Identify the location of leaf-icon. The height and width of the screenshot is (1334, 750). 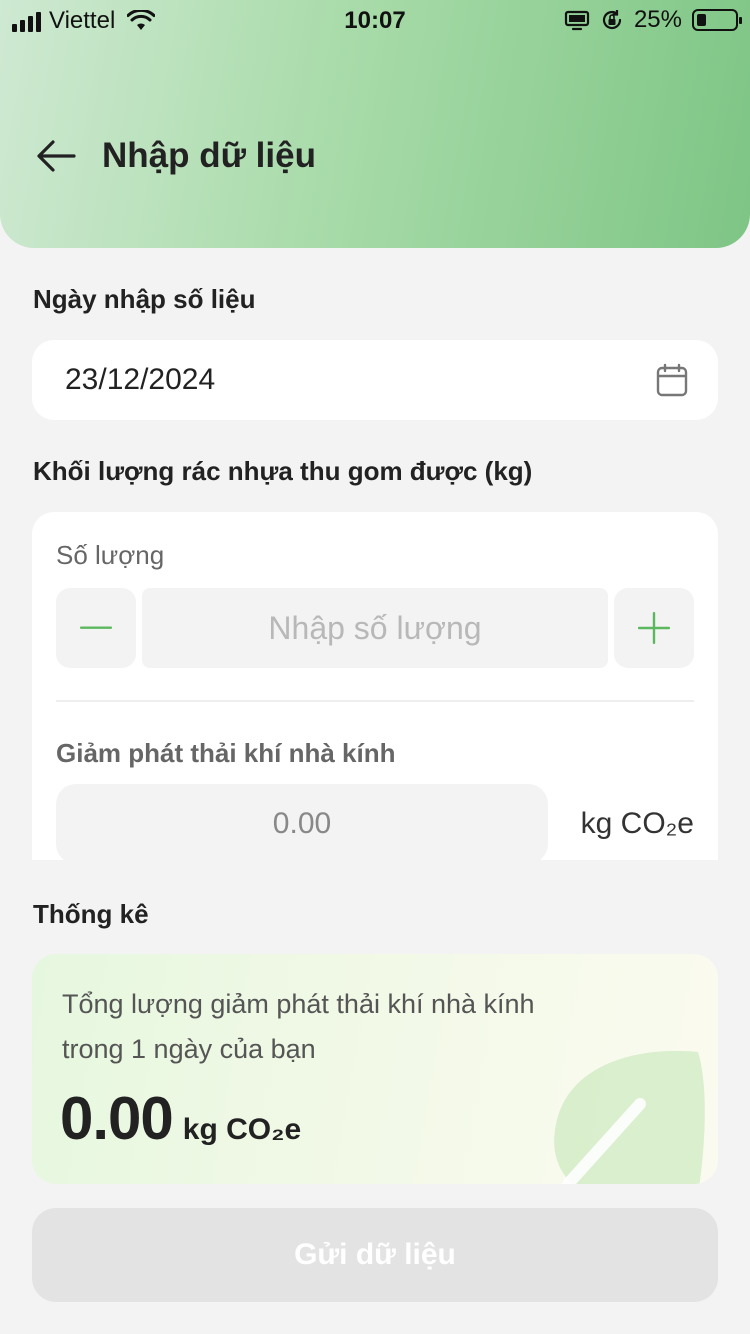
(629, 1117).